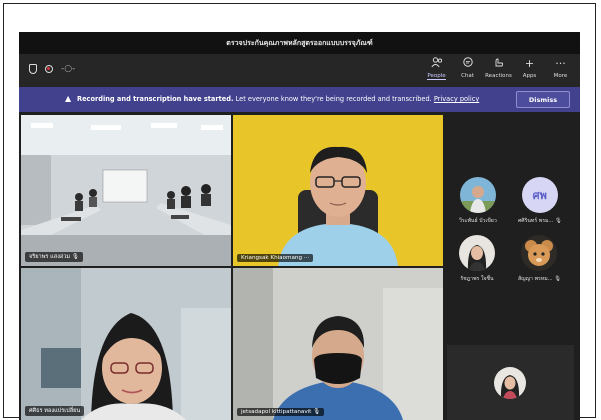 The image size is (601, 420). I want to click on participant-name-tag: Kriangsak Khiaomang ···, so click(275, 258).